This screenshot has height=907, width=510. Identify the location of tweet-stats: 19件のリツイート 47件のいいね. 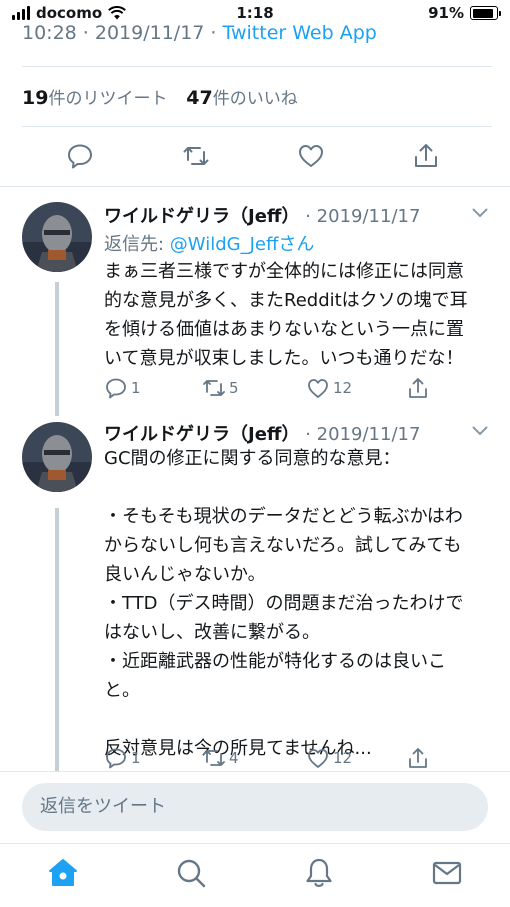
(160, 96).